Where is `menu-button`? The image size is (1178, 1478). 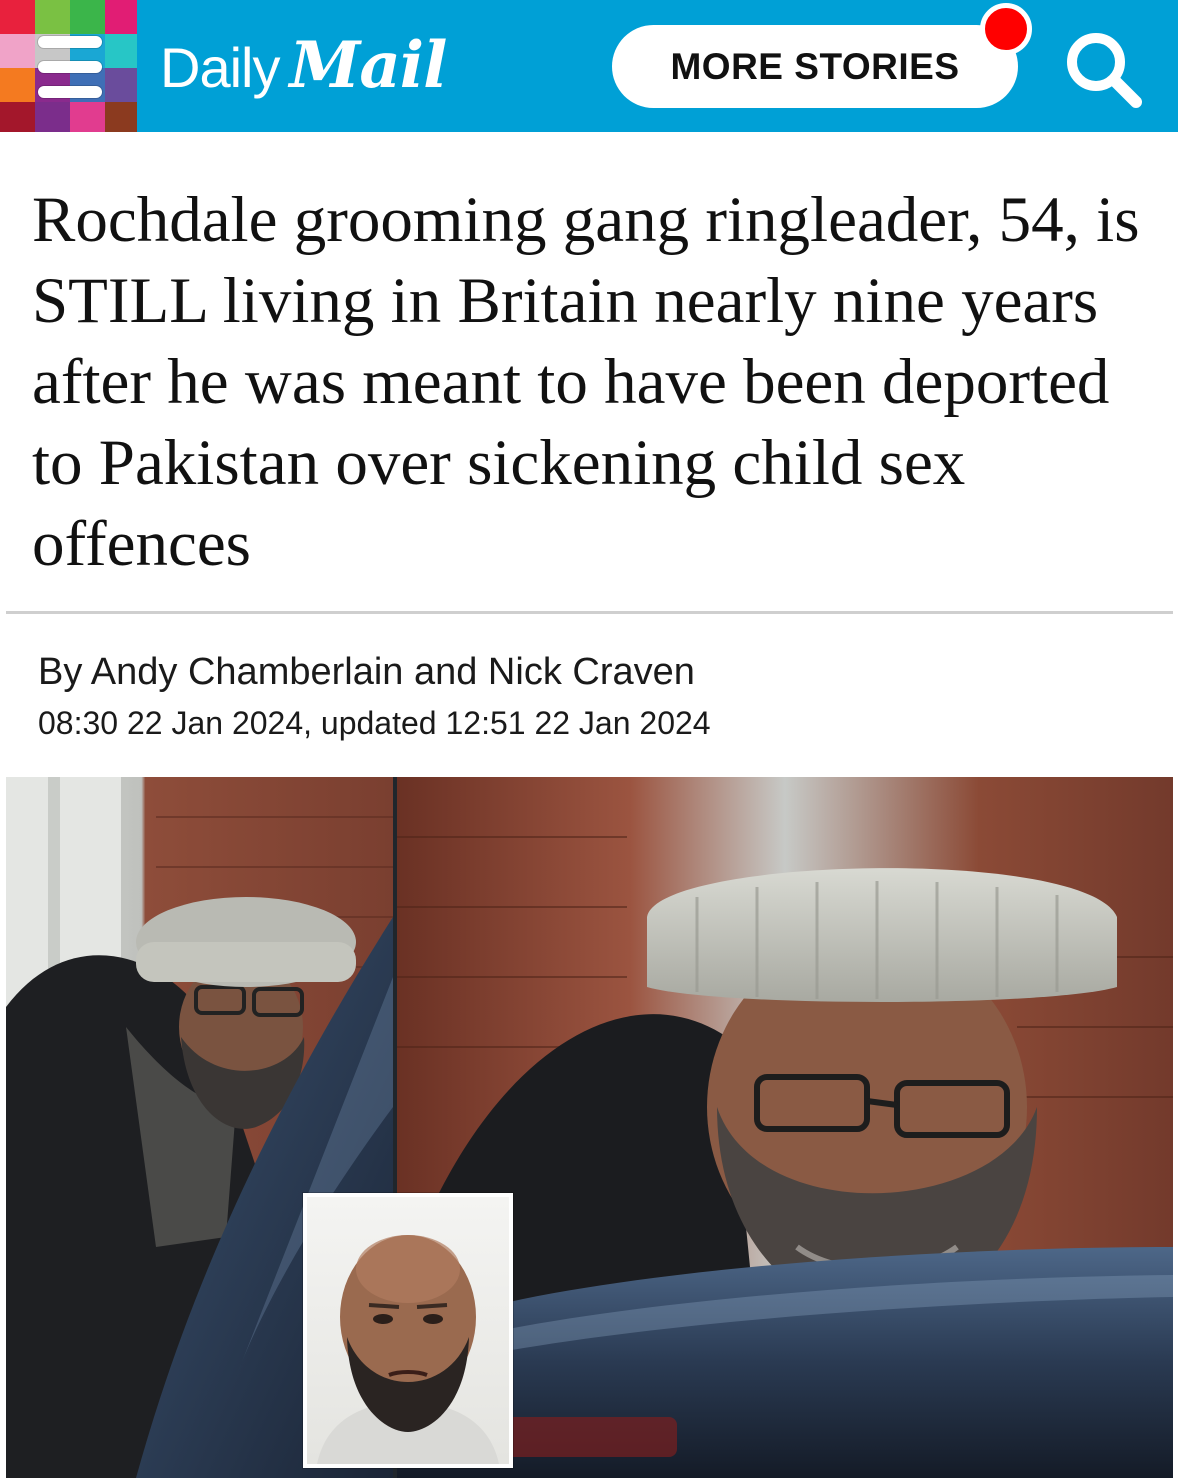 menu-button is located at coordinates (68, 66).